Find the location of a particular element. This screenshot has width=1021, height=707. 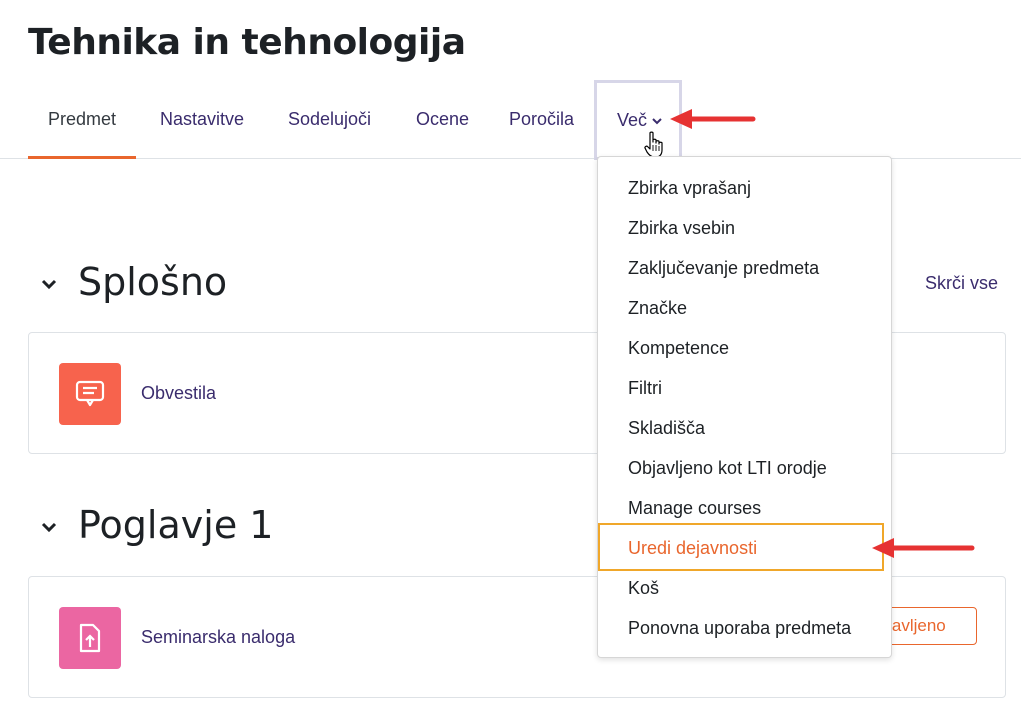

section-title-splosno: Splošno is located at coordinates (153, 282).